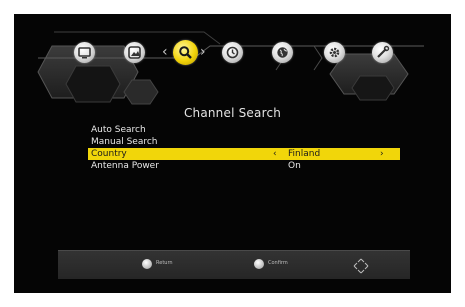 The width and height of the screenshot is (465, 307). What do you see at coordinates (275, 154) in the screenshot?
I see `country-prev-arrow: ‹` at bounding box center [275, 154].